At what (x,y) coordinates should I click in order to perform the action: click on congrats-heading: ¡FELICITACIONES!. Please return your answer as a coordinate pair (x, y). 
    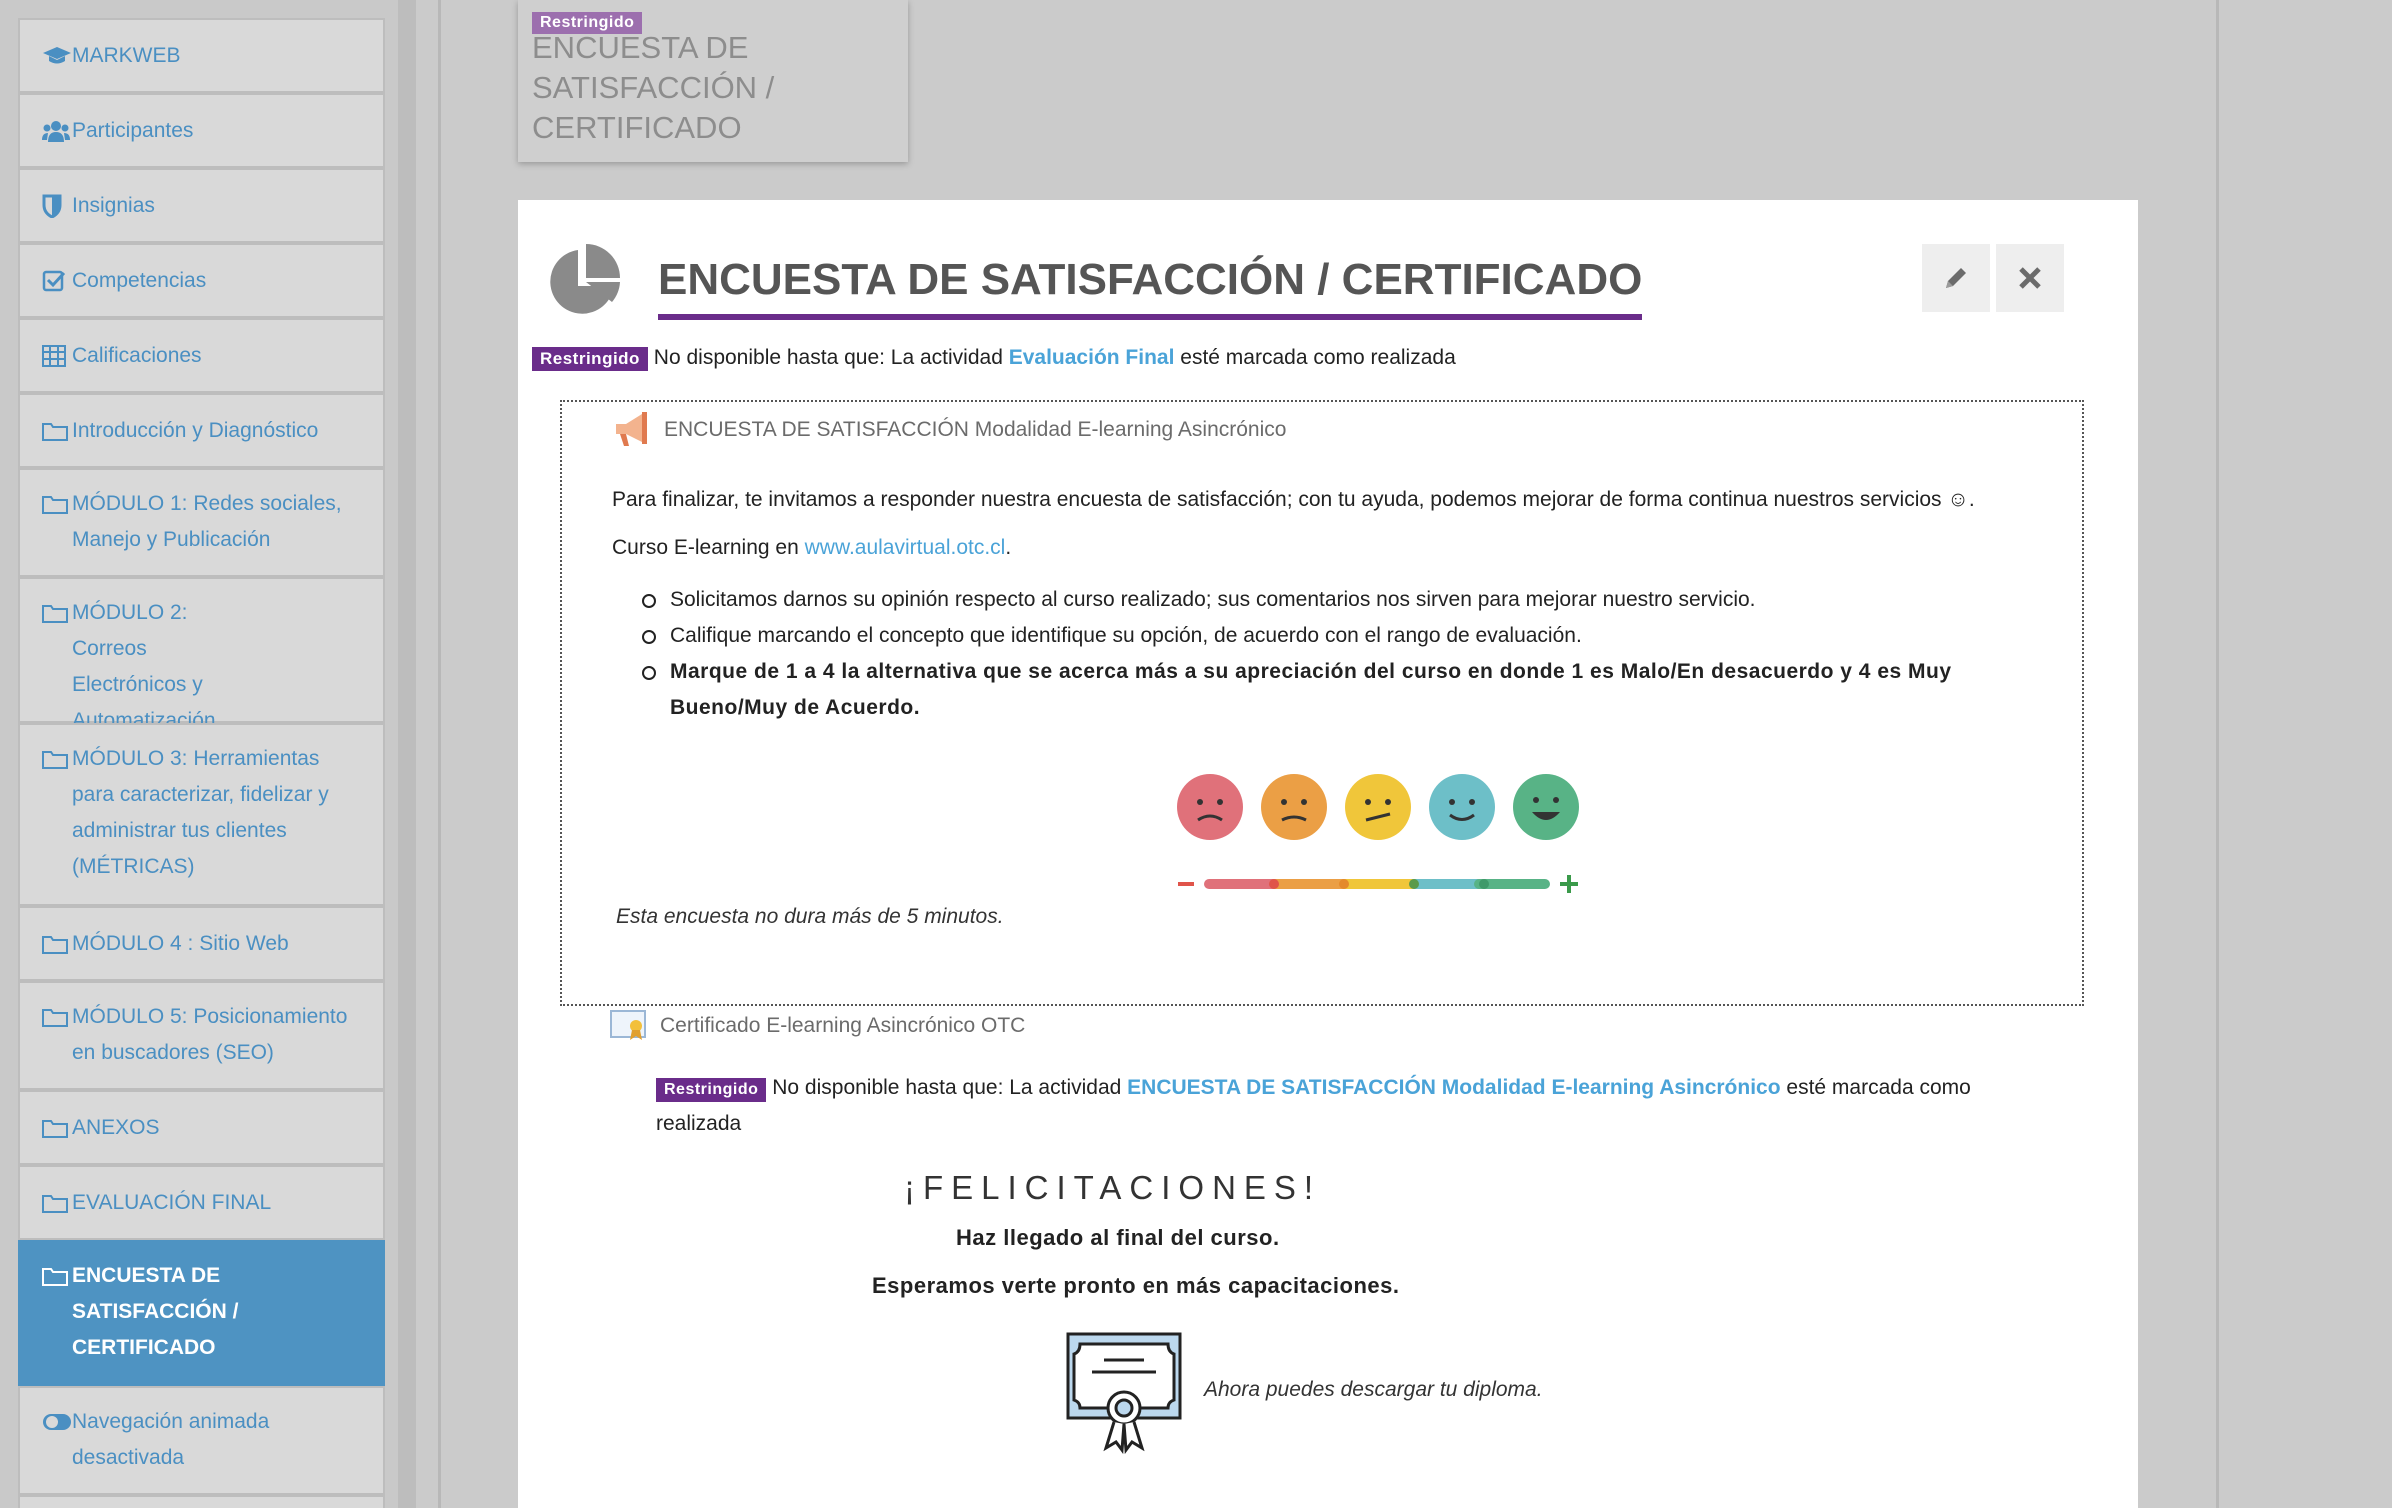
    Looking at the image, I should click on (1113, 1187).